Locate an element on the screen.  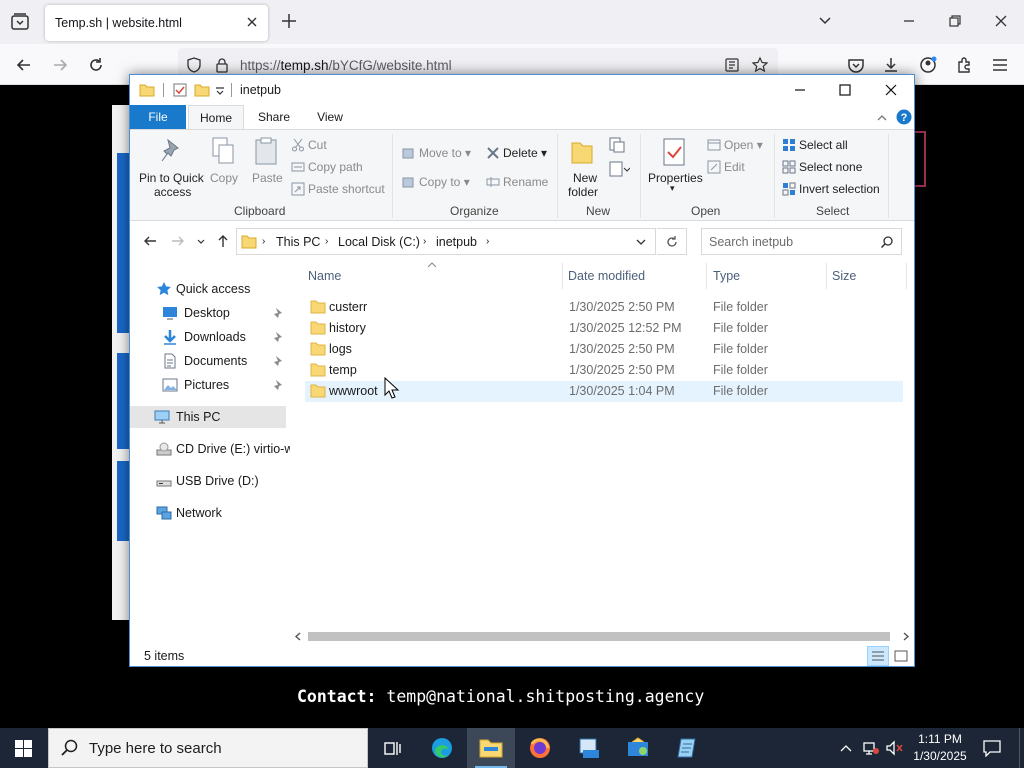
windows-start-icon is located at coordinates (23, 748).